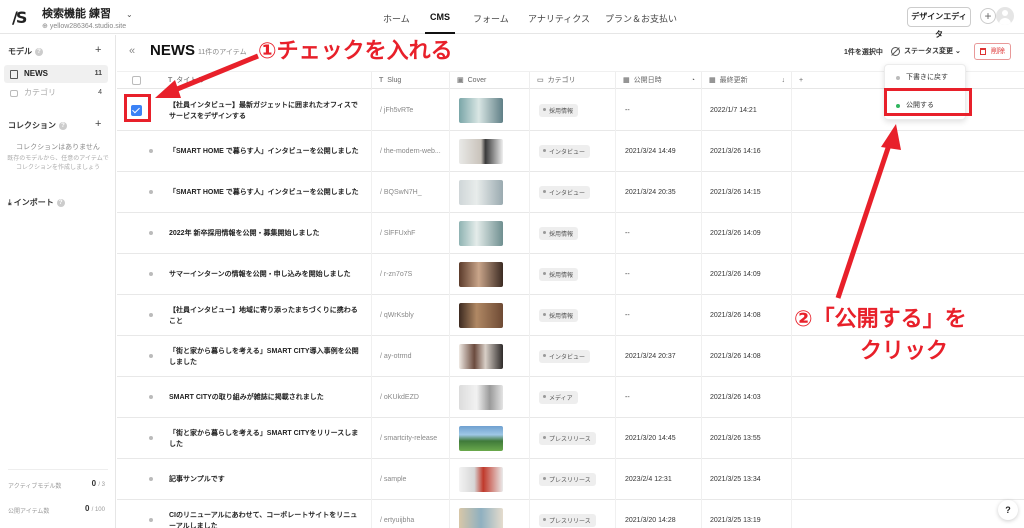  Describe the element at coordinates (36, 202) in the screenshot. I see `import-button: ⤓ インポート?` at that location.